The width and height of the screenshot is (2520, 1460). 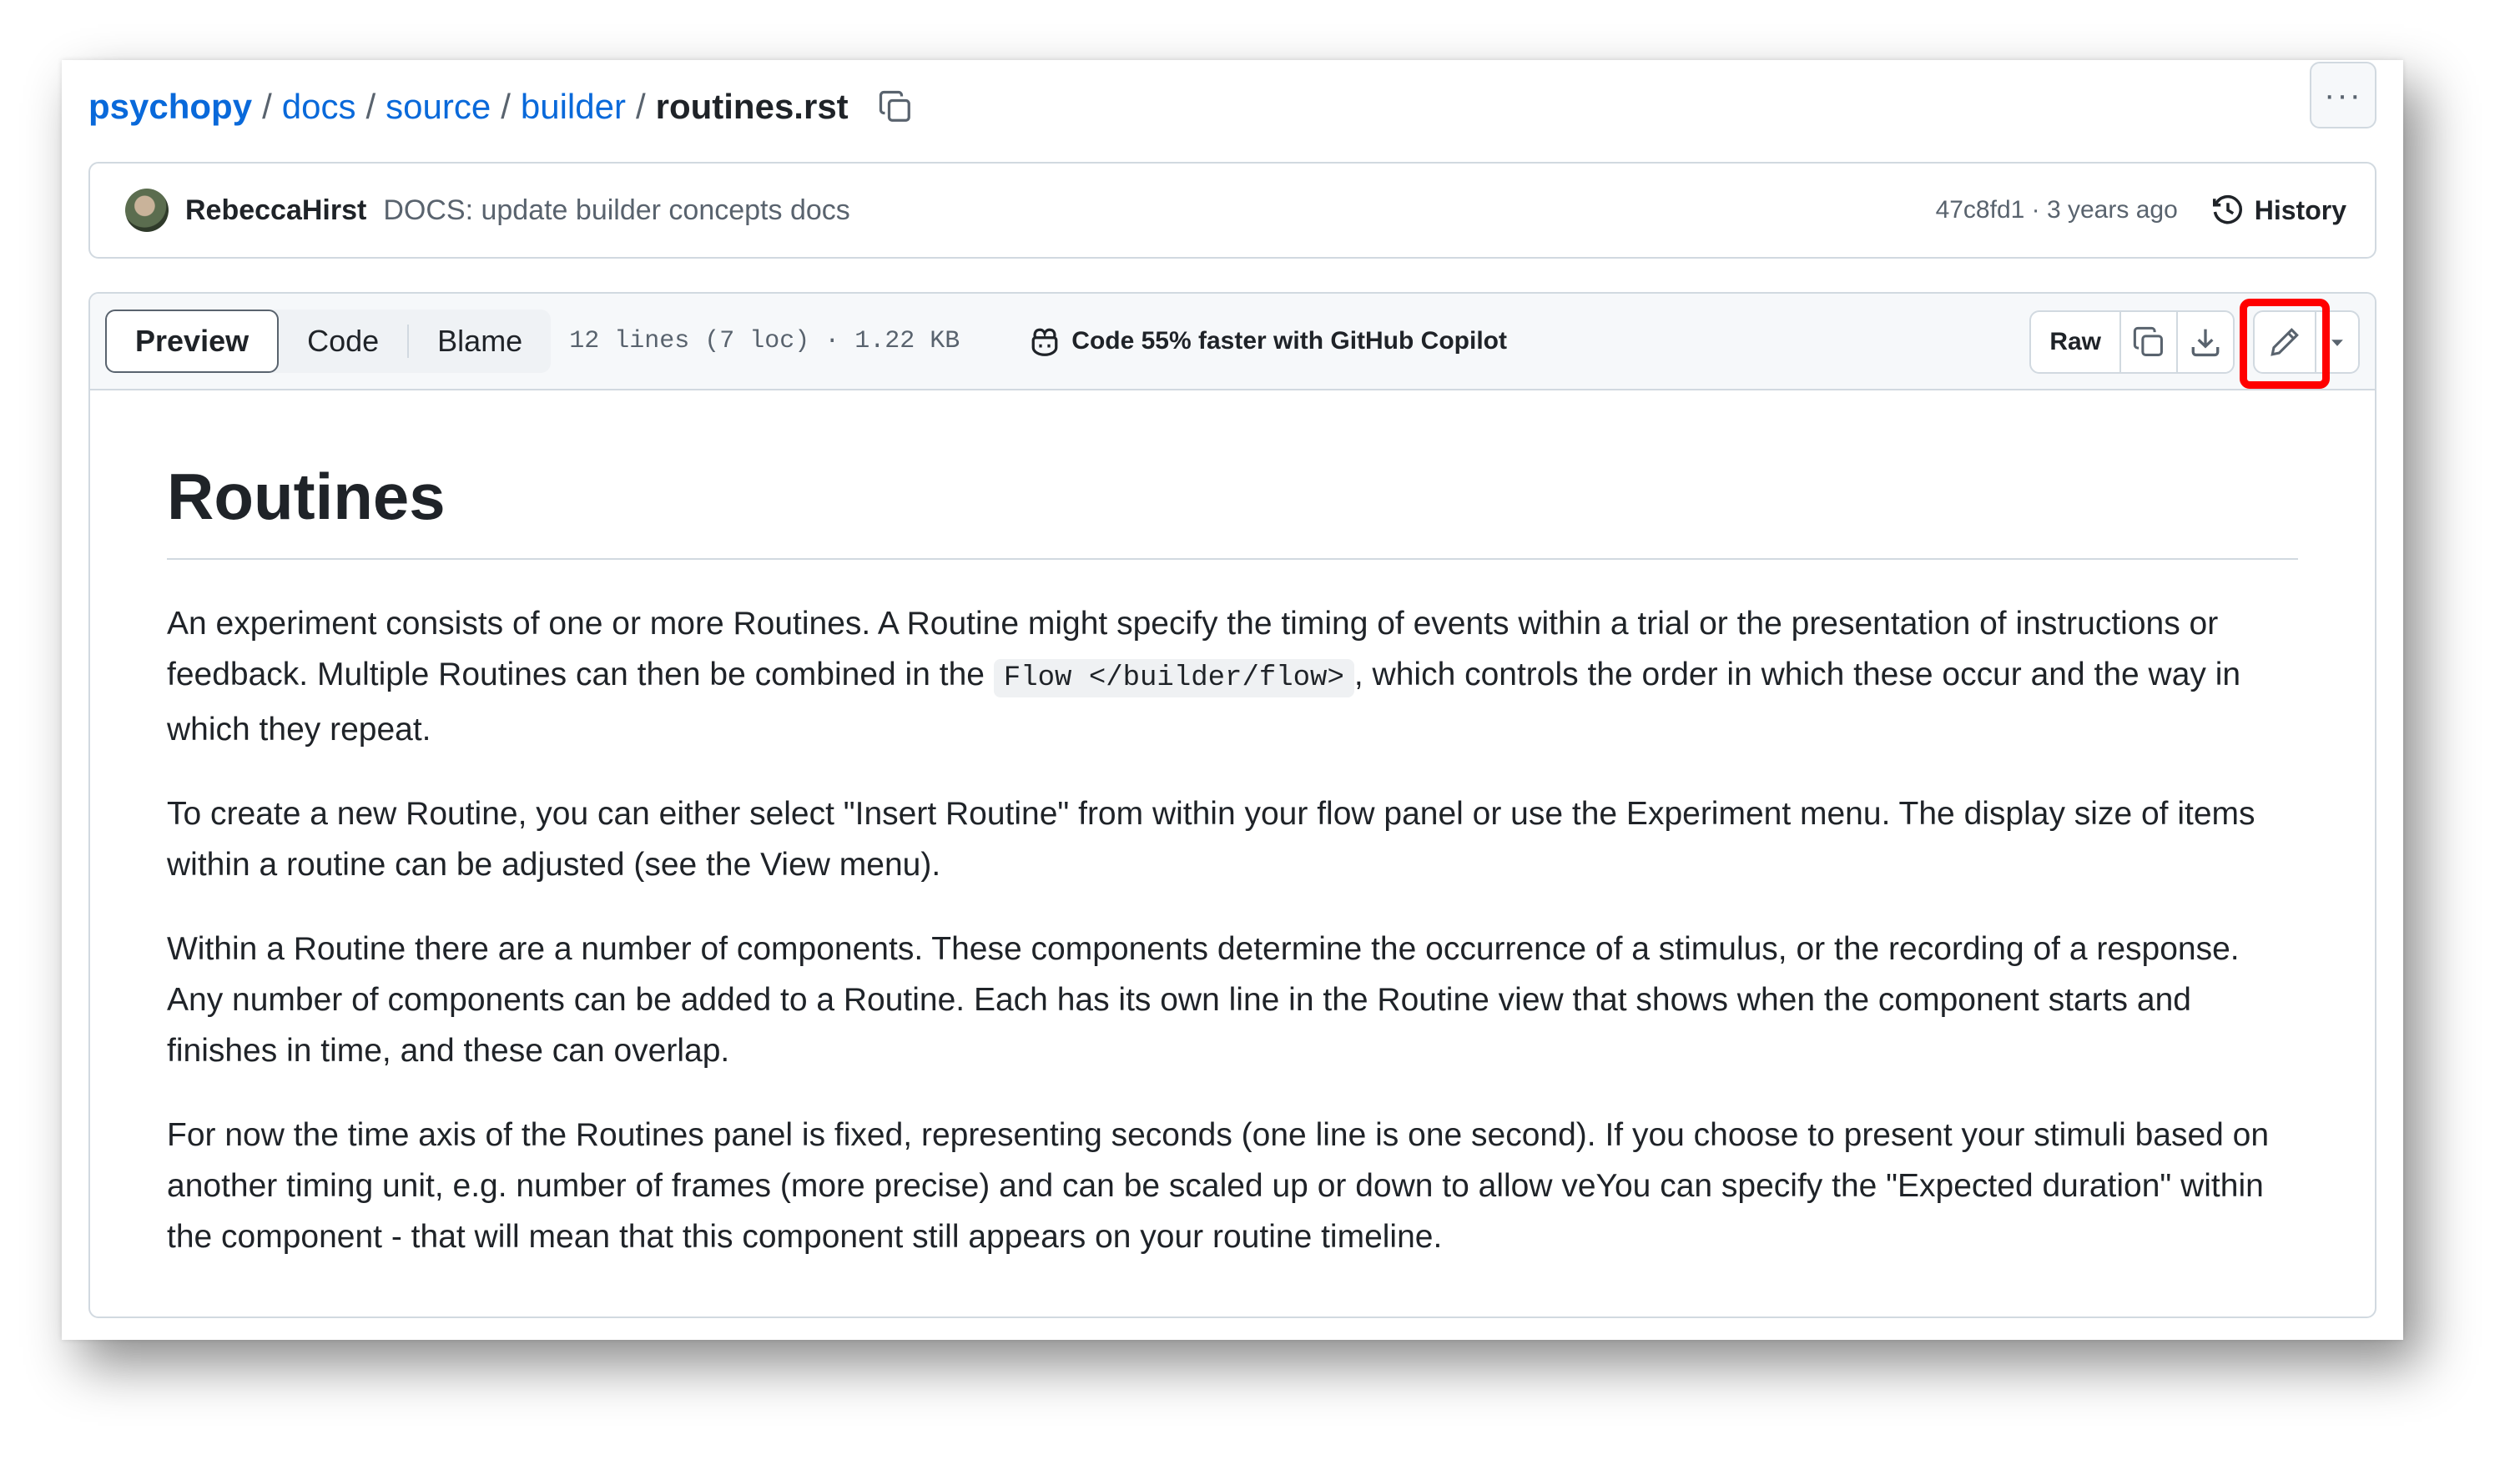 I want to click on copy-icon, so click(x=2148, y=341).